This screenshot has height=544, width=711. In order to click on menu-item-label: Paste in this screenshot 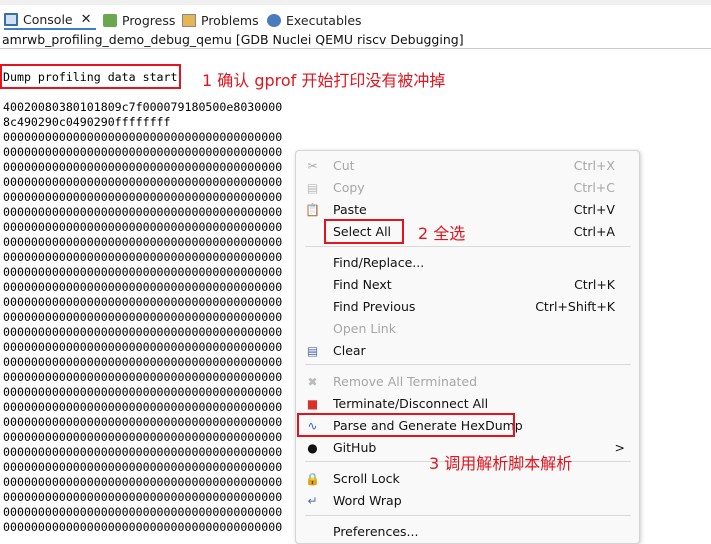, I will do `click(350, 209)`.